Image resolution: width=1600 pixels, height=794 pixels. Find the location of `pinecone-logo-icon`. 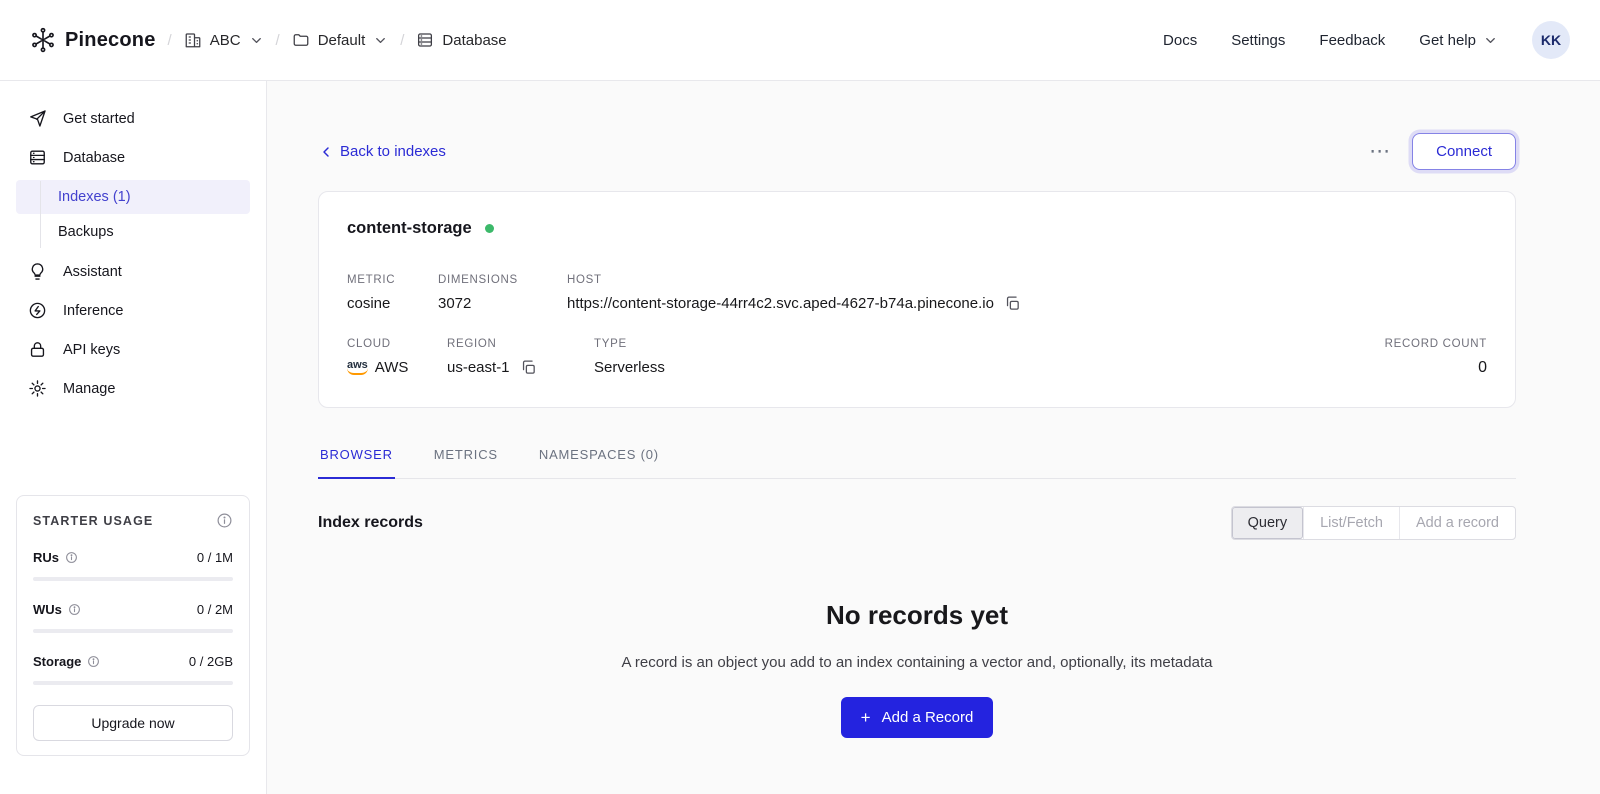

pinecone-logo-icon is located at coordinates (43, 40).